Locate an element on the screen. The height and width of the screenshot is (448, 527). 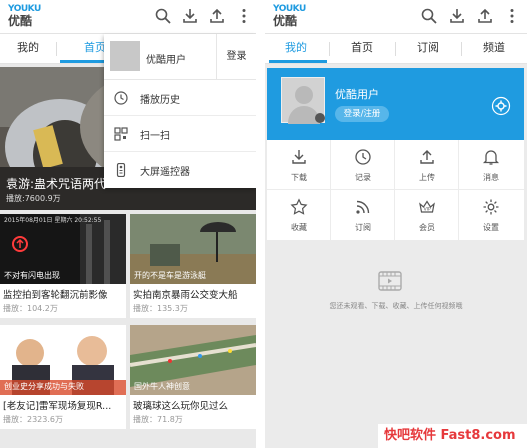
grid-item-upload: 上传 is located at coordinates (427, 165).